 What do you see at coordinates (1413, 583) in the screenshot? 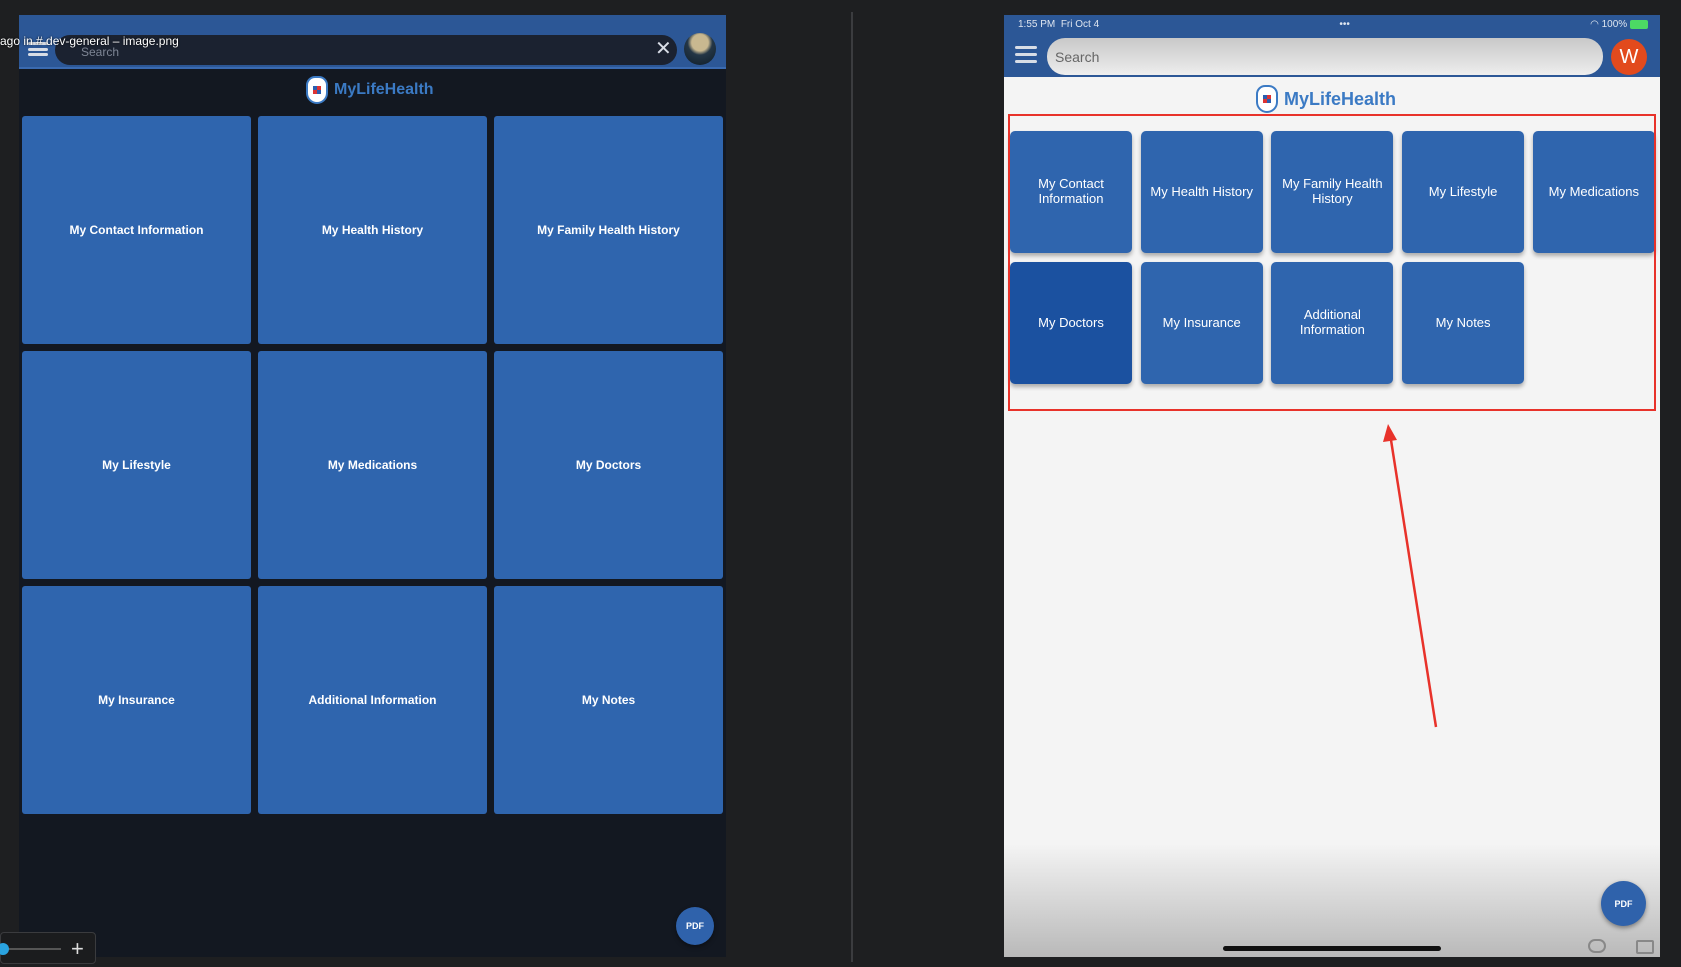
I see `arrow-line` at bounding box center [1413, 583].